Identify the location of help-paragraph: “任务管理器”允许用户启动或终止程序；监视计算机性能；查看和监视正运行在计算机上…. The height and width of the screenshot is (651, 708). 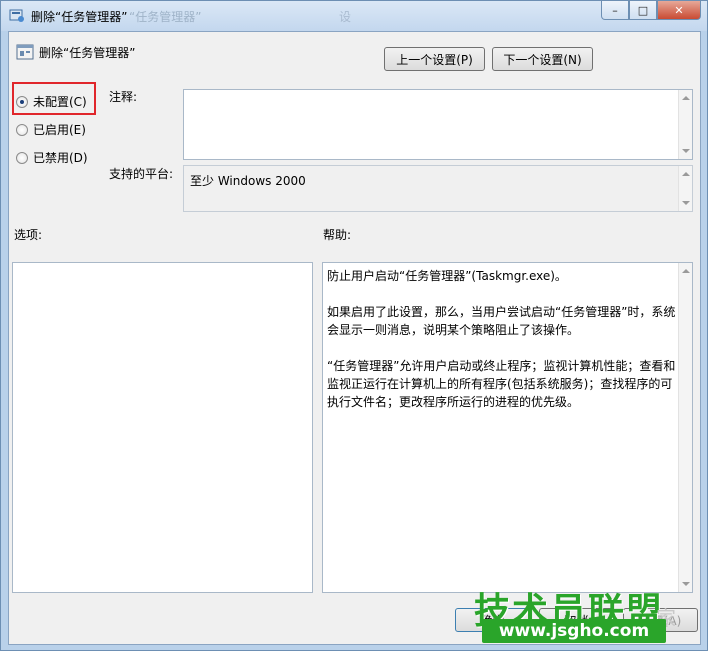
(501, 384).